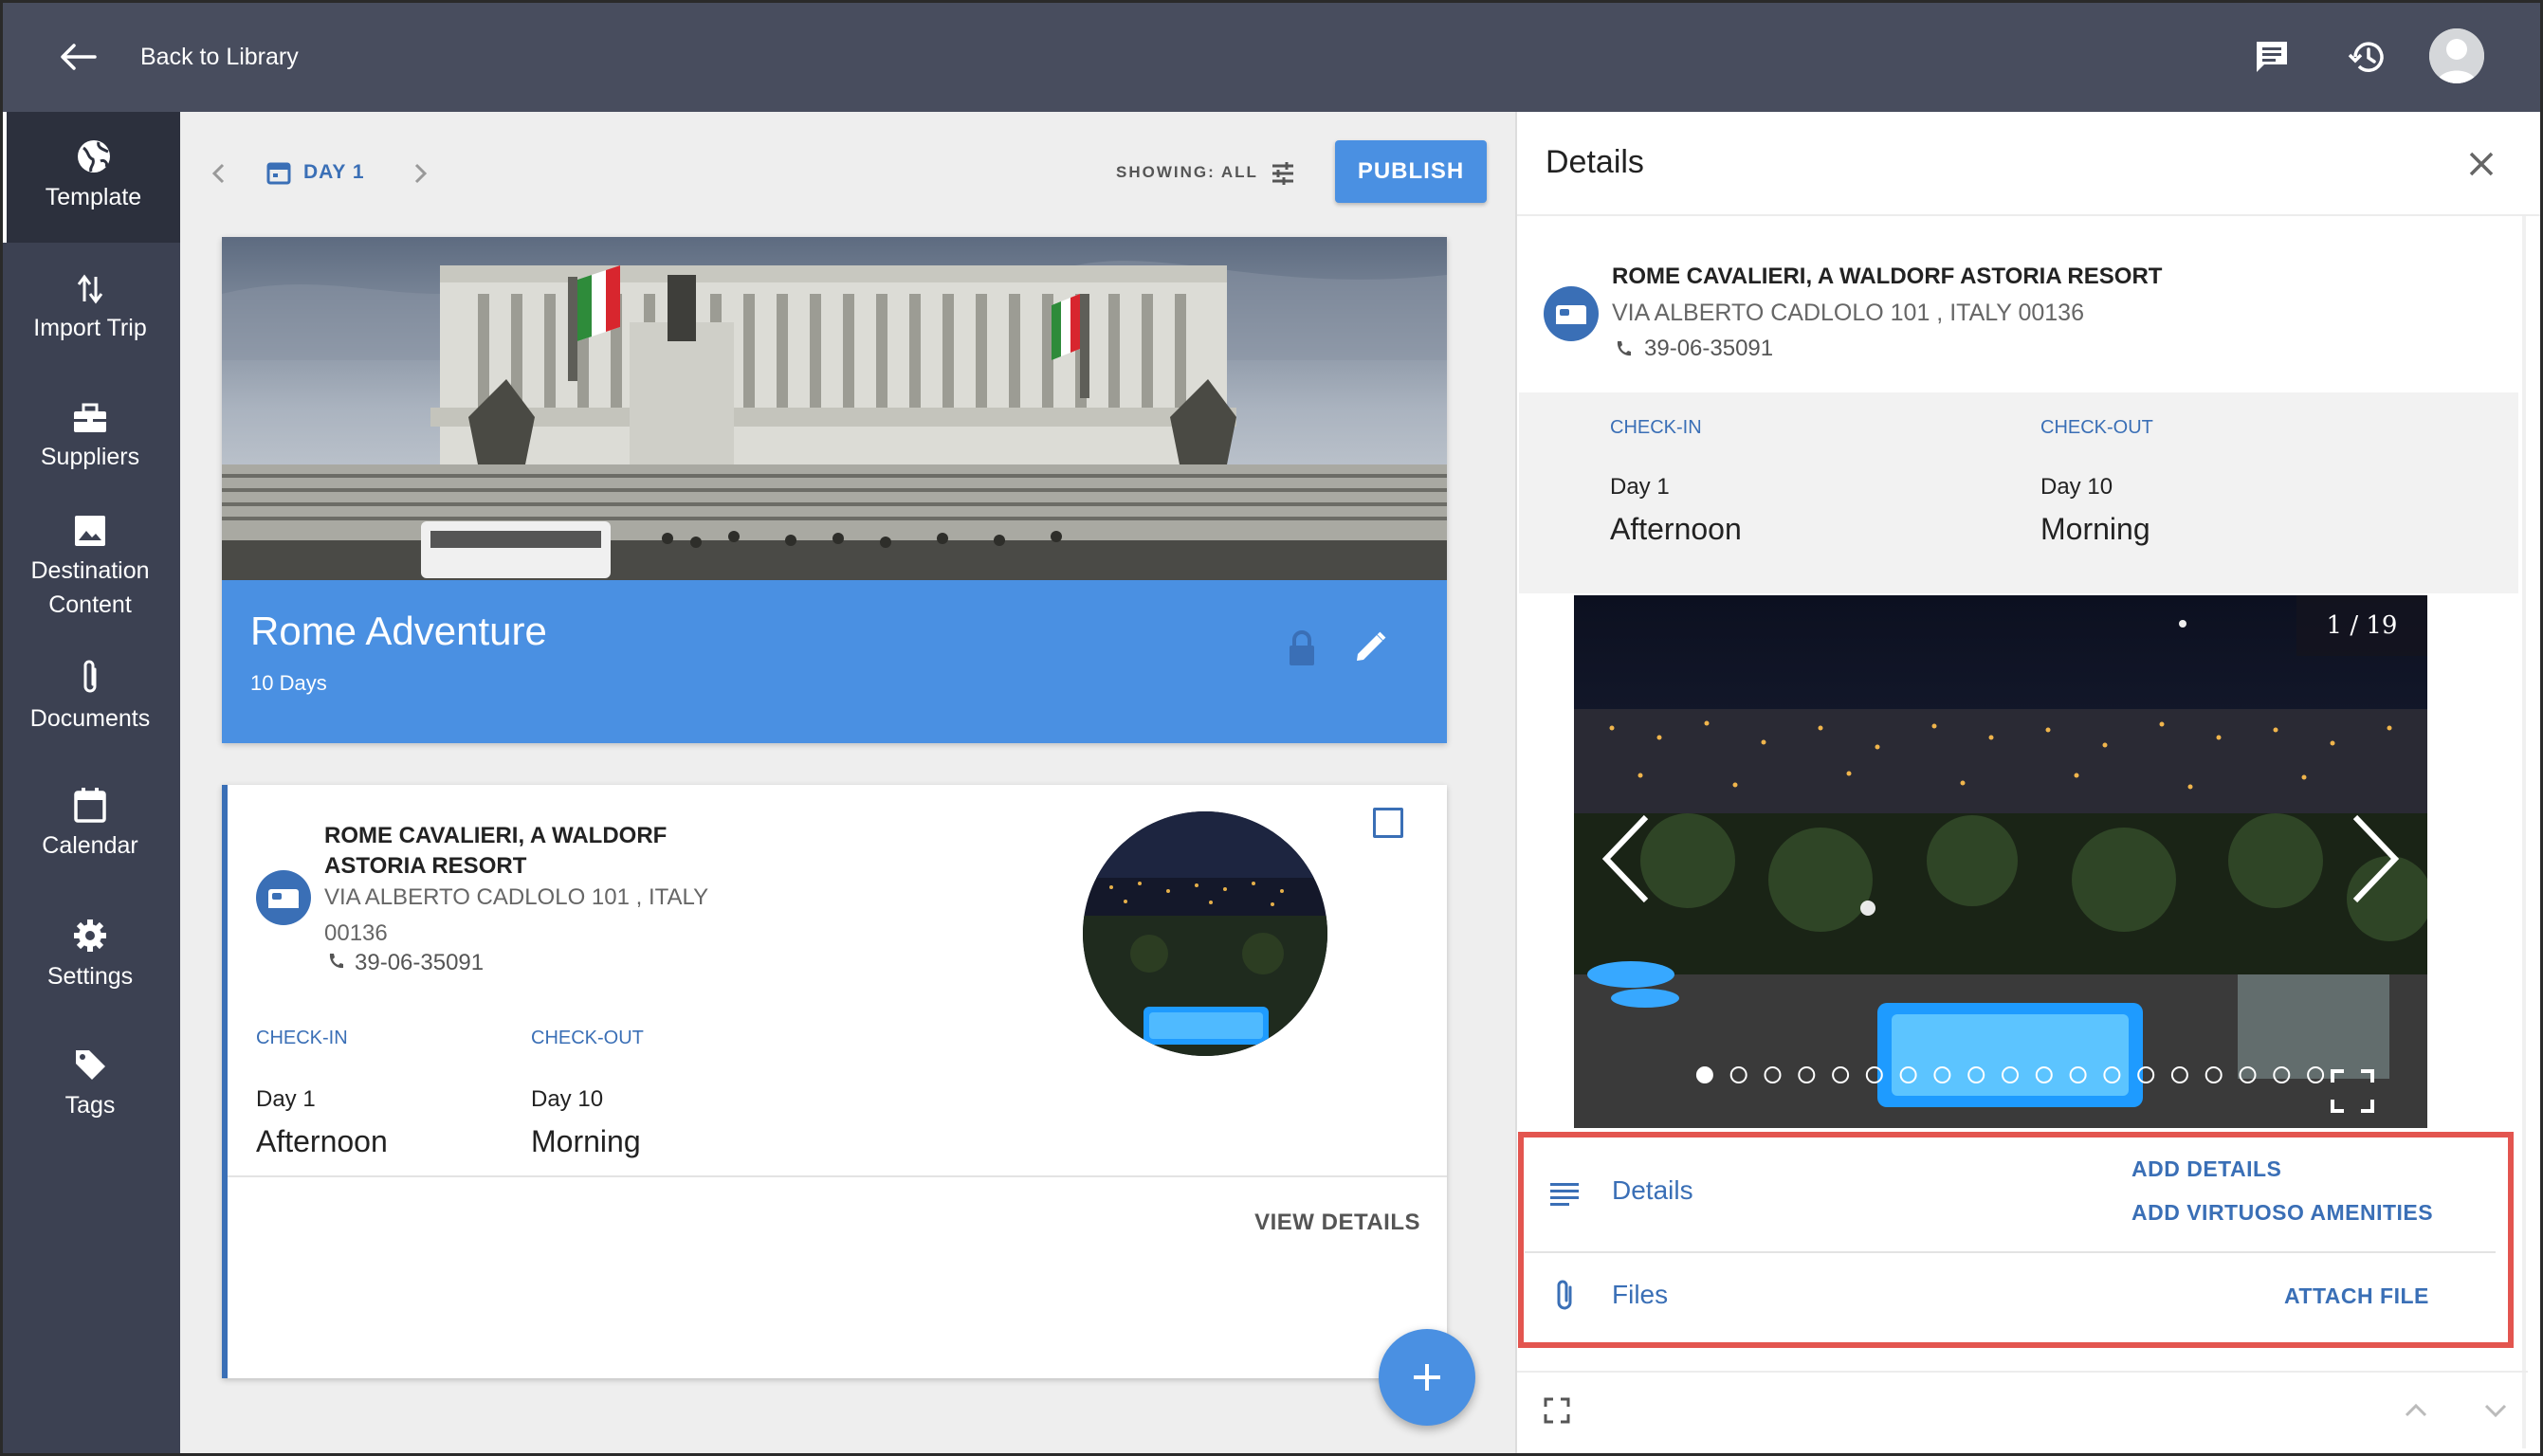  What do you see at coordinates (1302, 648) in the screenshot?
I see `lock-icon` at bounding box center [1302, 648].